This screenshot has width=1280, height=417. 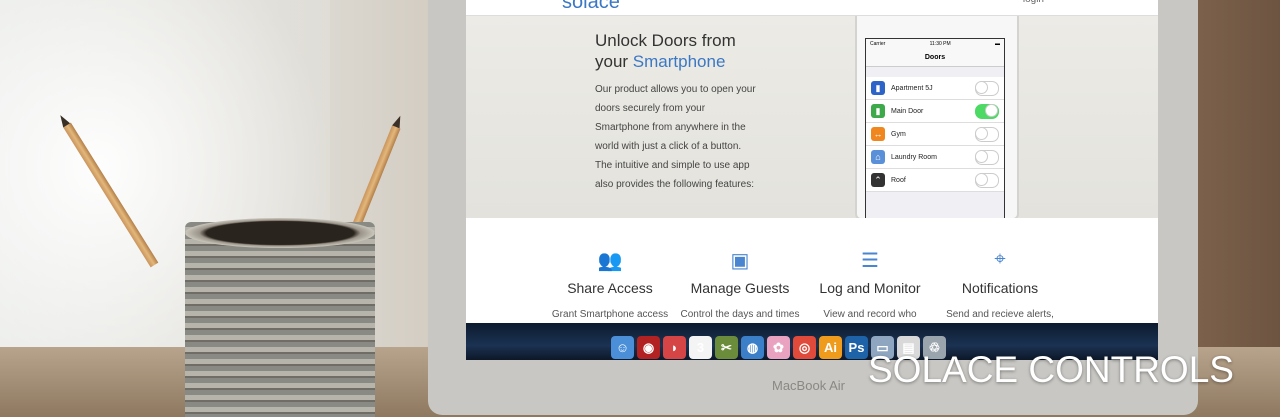 What do you see at coordinates (1051, 369) in the screenshot?
I see `banner-caption: SOLACE CONTROLS` at bounding box center [1051, 369].